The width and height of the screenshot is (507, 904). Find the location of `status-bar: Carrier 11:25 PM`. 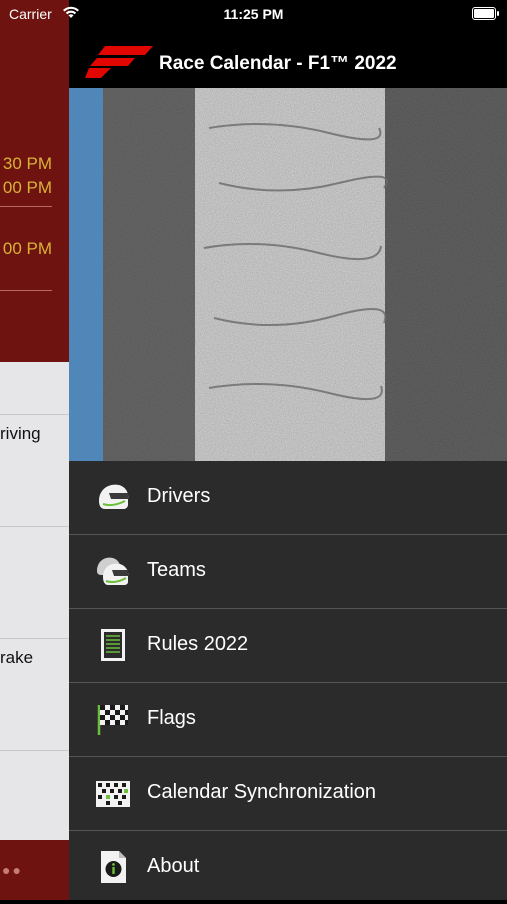

status-bar: Carrier 11:25 PM is located at coordinates (253, 14).